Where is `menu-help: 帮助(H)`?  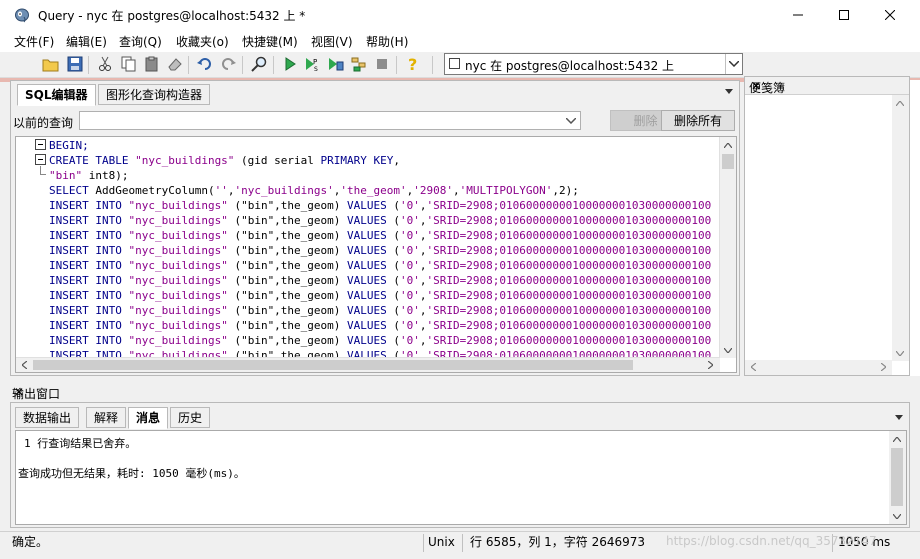 menu-help: 帮助(H) is located at coordinates (387, 41).